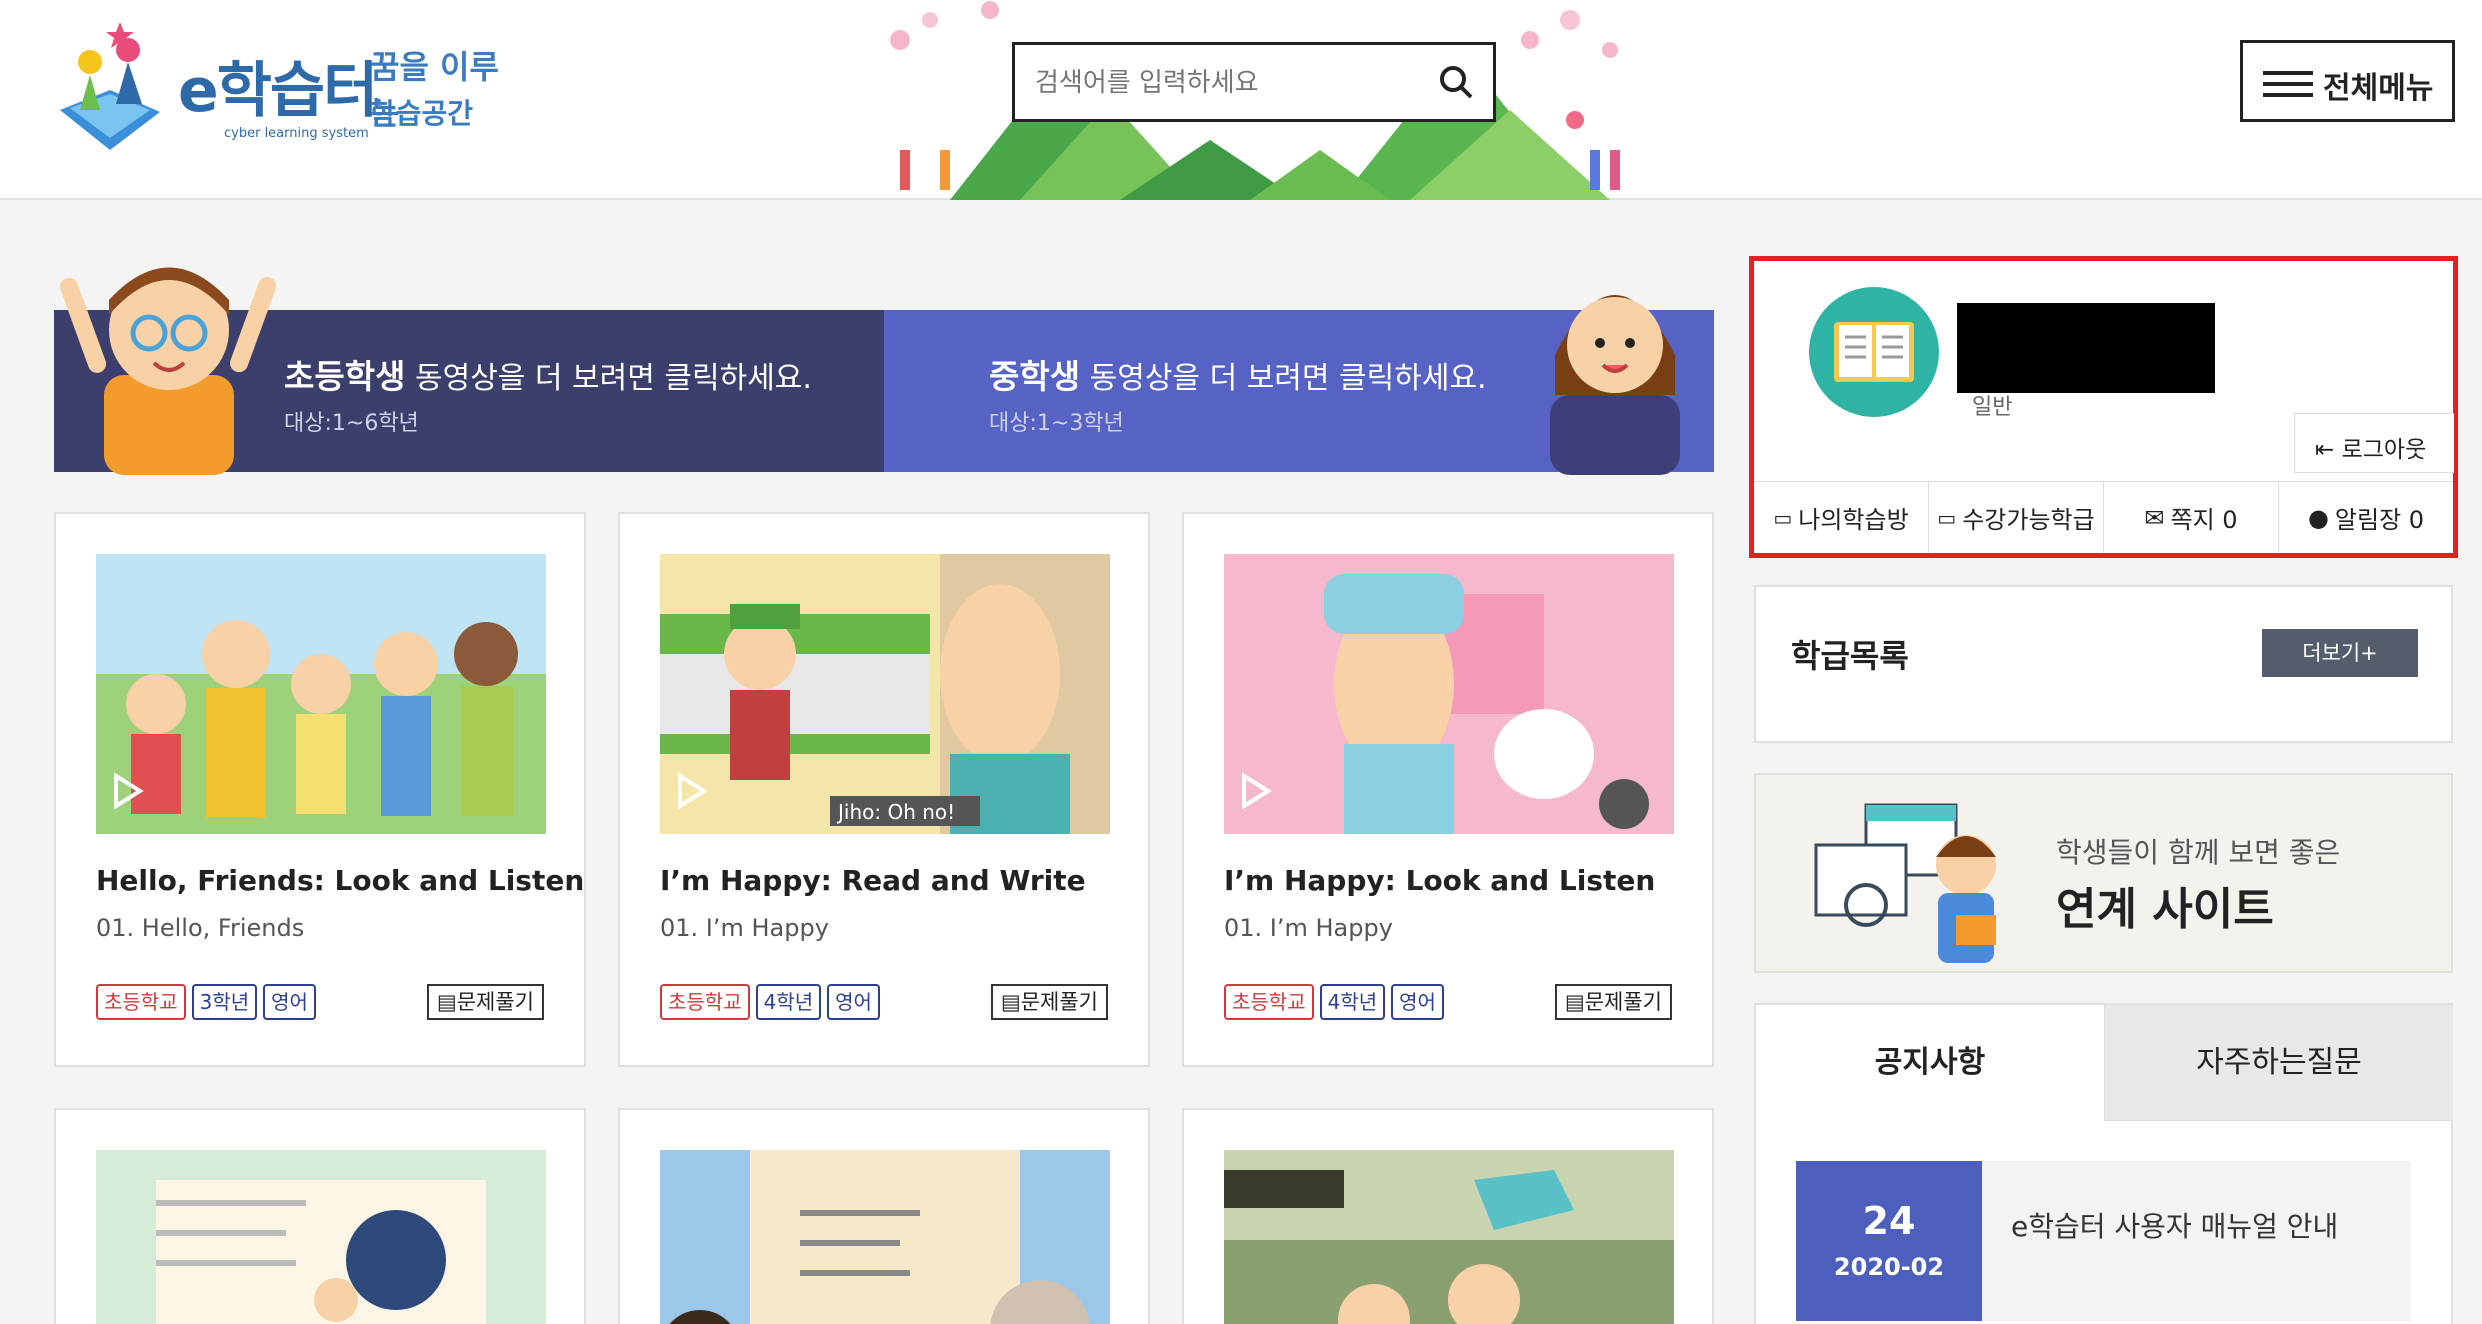 The height and width of the screenshot is (1324, 2482). I want to click on search-button, so click(1457, 83).